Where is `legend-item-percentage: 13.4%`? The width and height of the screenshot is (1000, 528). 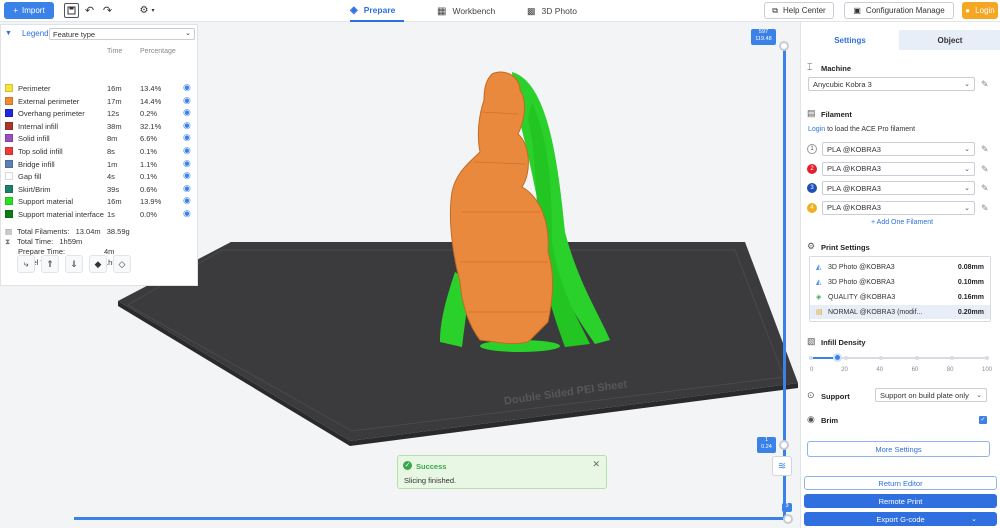 legend-item-percentage: 13.4% is located at coordinates (151, 88).